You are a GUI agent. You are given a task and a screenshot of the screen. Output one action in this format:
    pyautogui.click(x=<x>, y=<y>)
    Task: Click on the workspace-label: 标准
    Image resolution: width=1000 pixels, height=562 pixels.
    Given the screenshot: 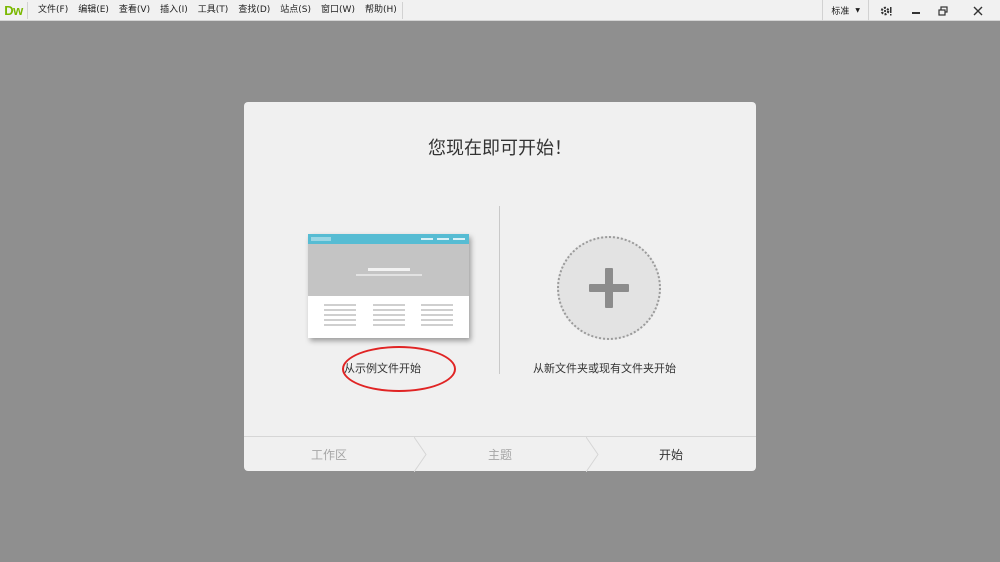 What is the action you would take?
    pyautogui.click(x=840, y=12)
    